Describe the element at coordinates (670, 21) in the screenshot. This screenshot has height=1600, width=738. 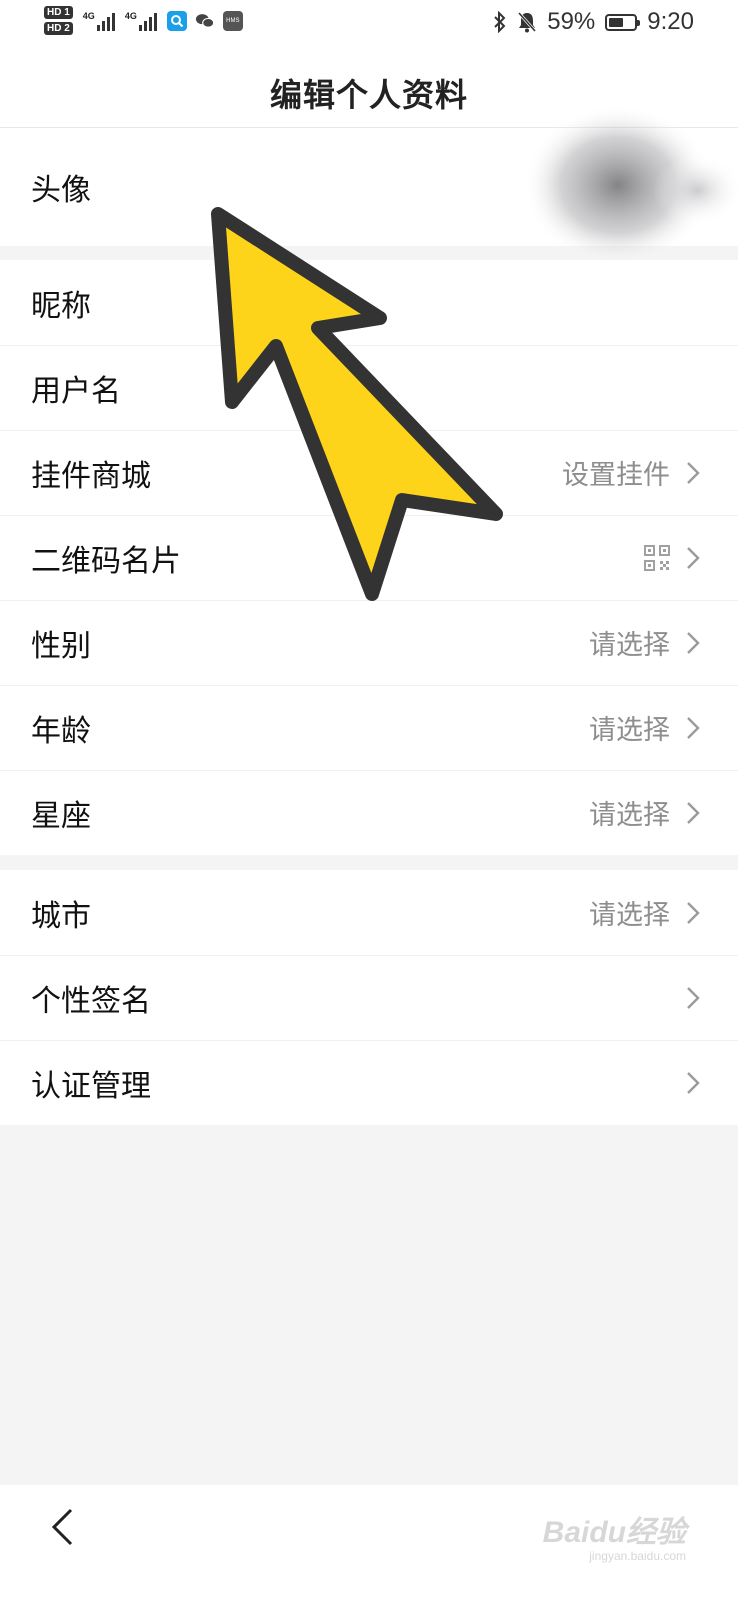
I see `clock: 9:20` at that location.